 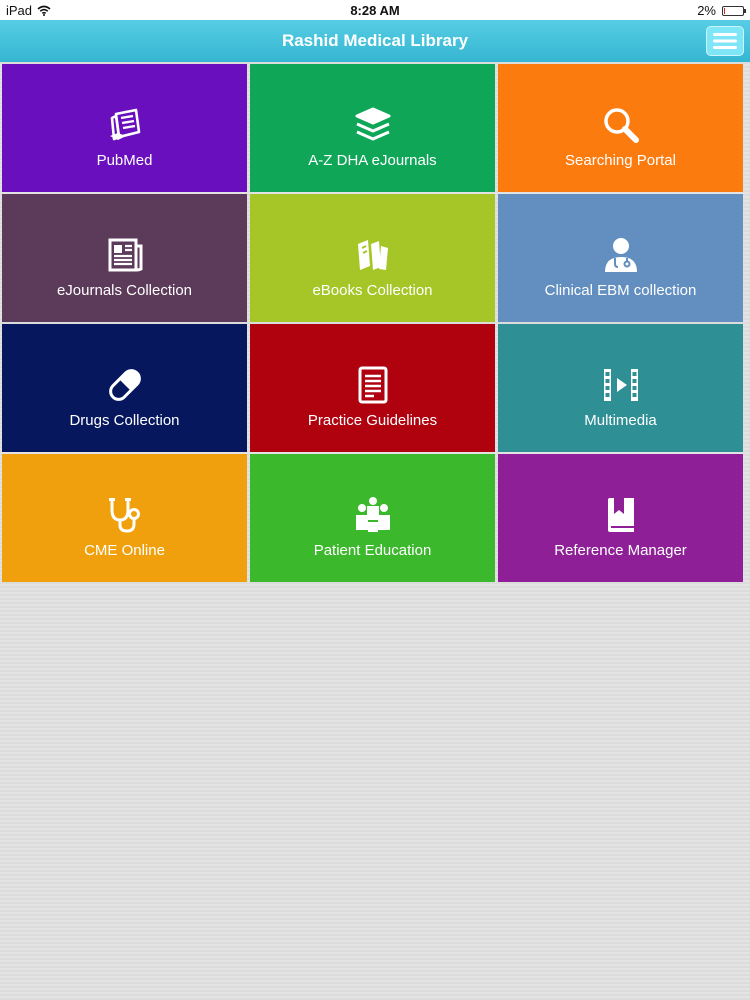 I want to click on tile-ejournals-collection: eJournals Collection, so click(x=124, y=258).